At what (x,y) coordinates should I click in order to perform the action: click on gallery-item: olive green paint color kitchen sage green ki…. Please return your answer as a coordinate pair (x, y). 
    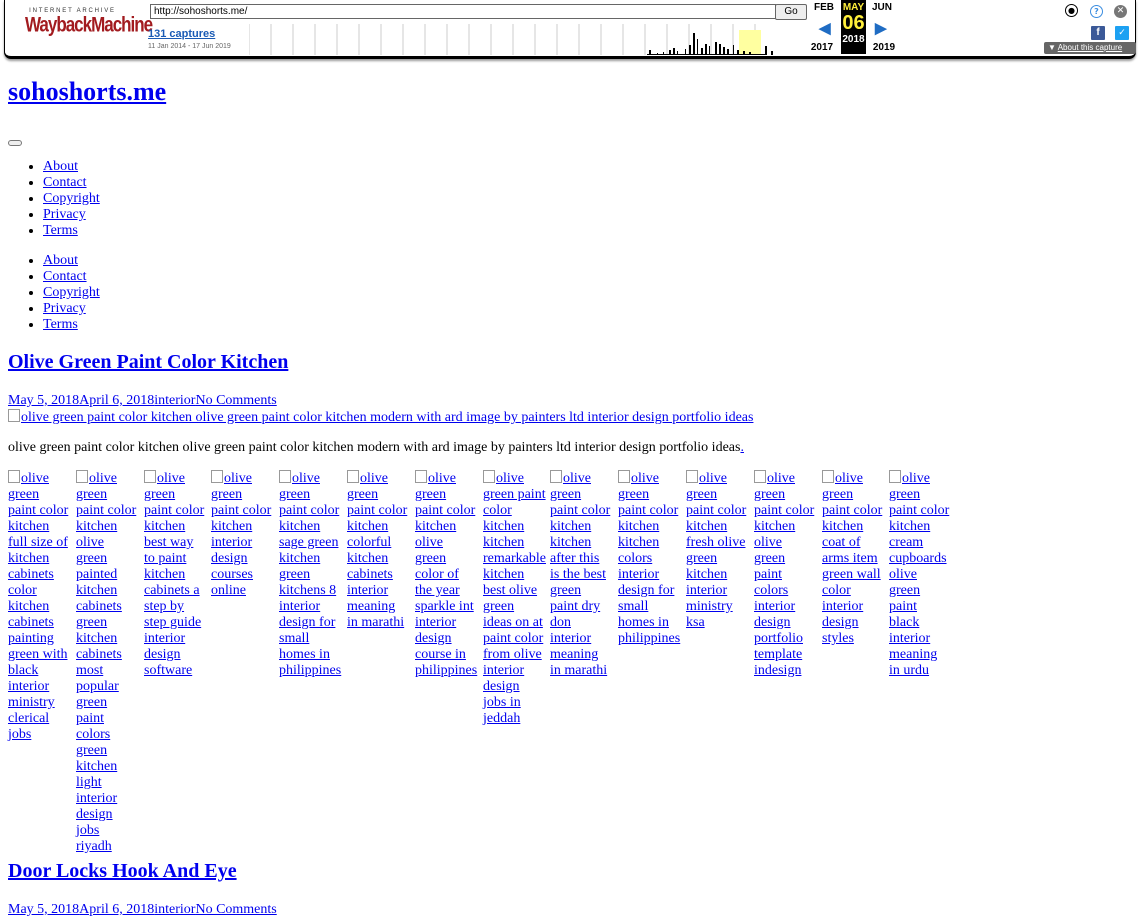
    Looking at the image, I should click on (312, 574).